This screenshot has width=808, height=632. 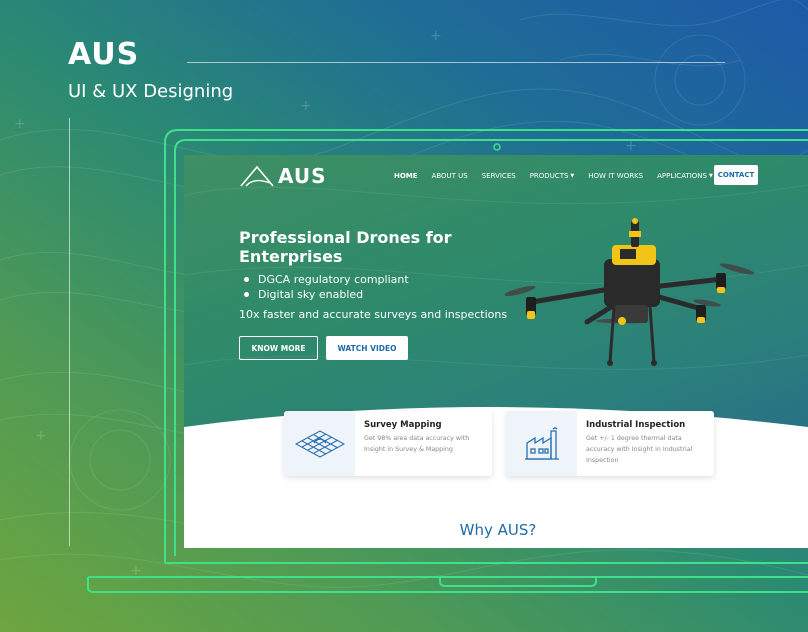 What do you see at coordinates (257, 176) in the screenshot?
I see `logo-mountain-icon` at bounding box center [257, 176].